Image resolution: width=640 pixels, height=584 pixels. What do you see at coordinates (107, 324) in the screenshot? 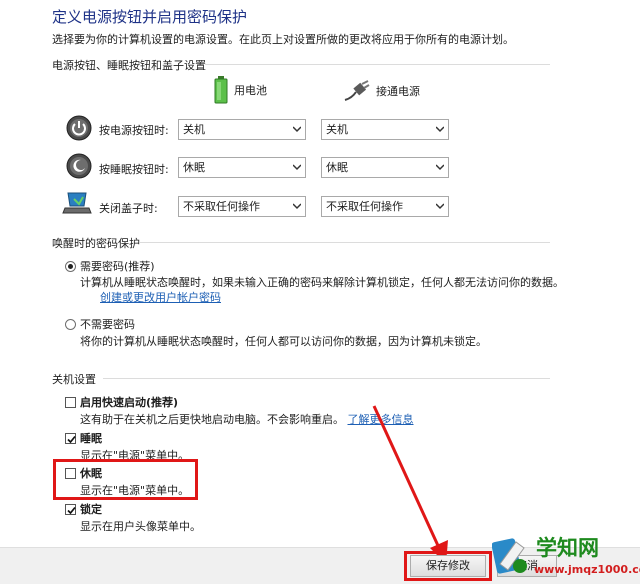
I see `no-password-label: 不需要密码` at bounding box center [107, 324].